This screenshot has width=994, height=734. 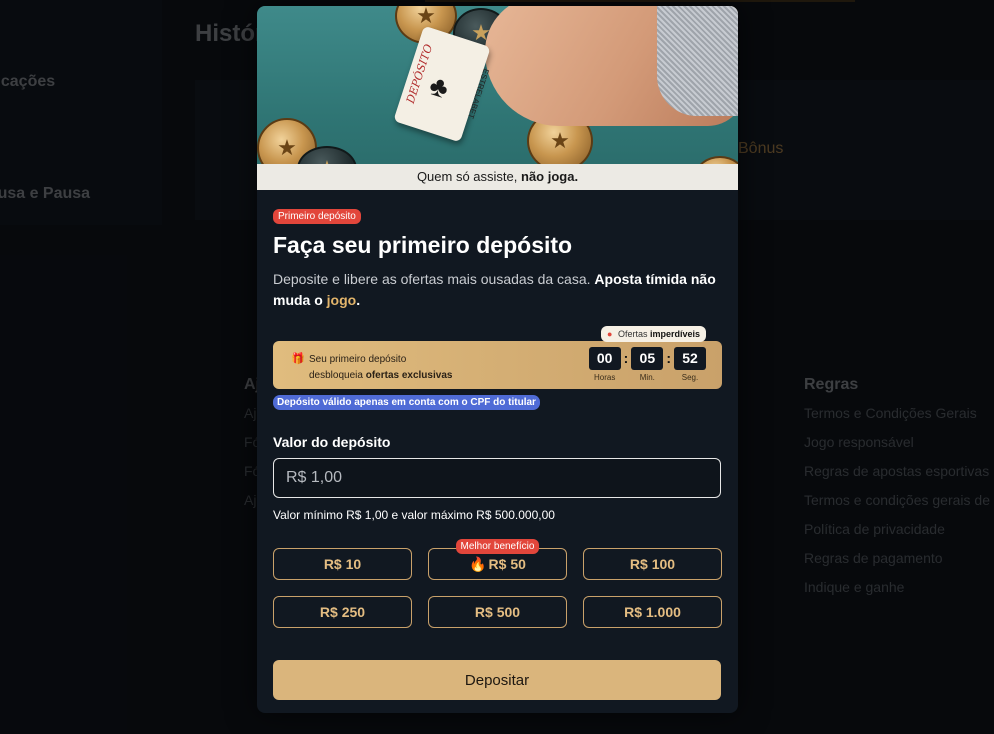 What do you see at coordinates (467, 176) in the screenshot?
I see `tagline-prefix: Quem só assiste,` at bounding box center [467, 176].